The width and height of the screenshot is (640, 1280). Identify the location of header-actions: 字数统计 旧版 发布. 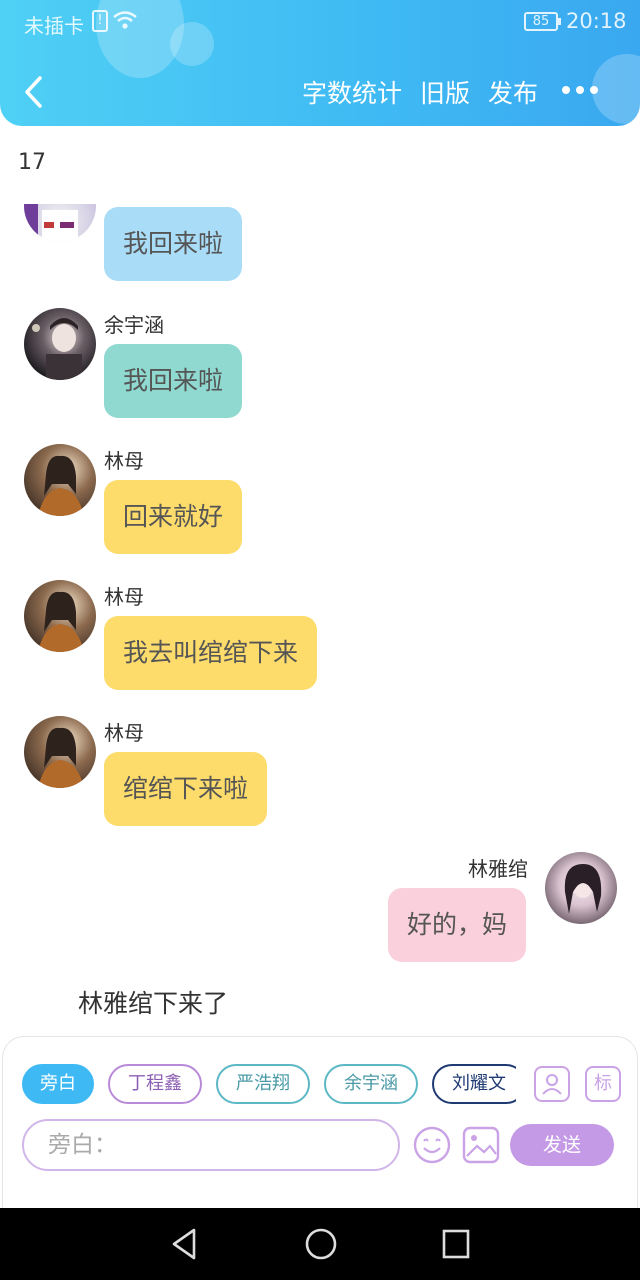
(420, 92).